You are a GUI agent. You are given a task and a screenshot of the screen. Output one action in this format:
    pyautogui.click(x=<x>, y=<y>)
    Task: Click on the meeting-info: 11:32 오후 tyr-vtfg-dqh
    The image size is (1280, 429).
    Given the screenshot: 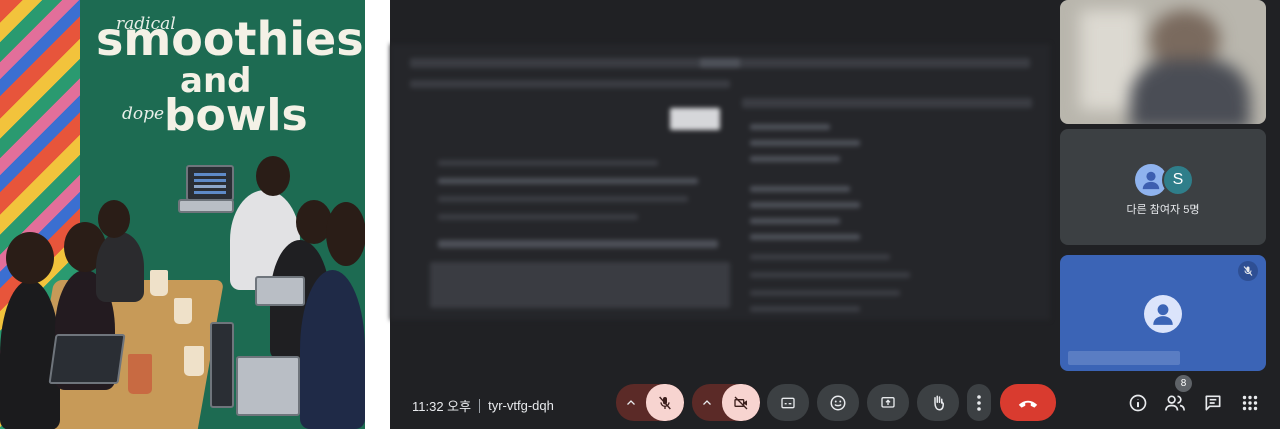 What is the action you would take?
    pyautogui.click(x=483, y=405)
    